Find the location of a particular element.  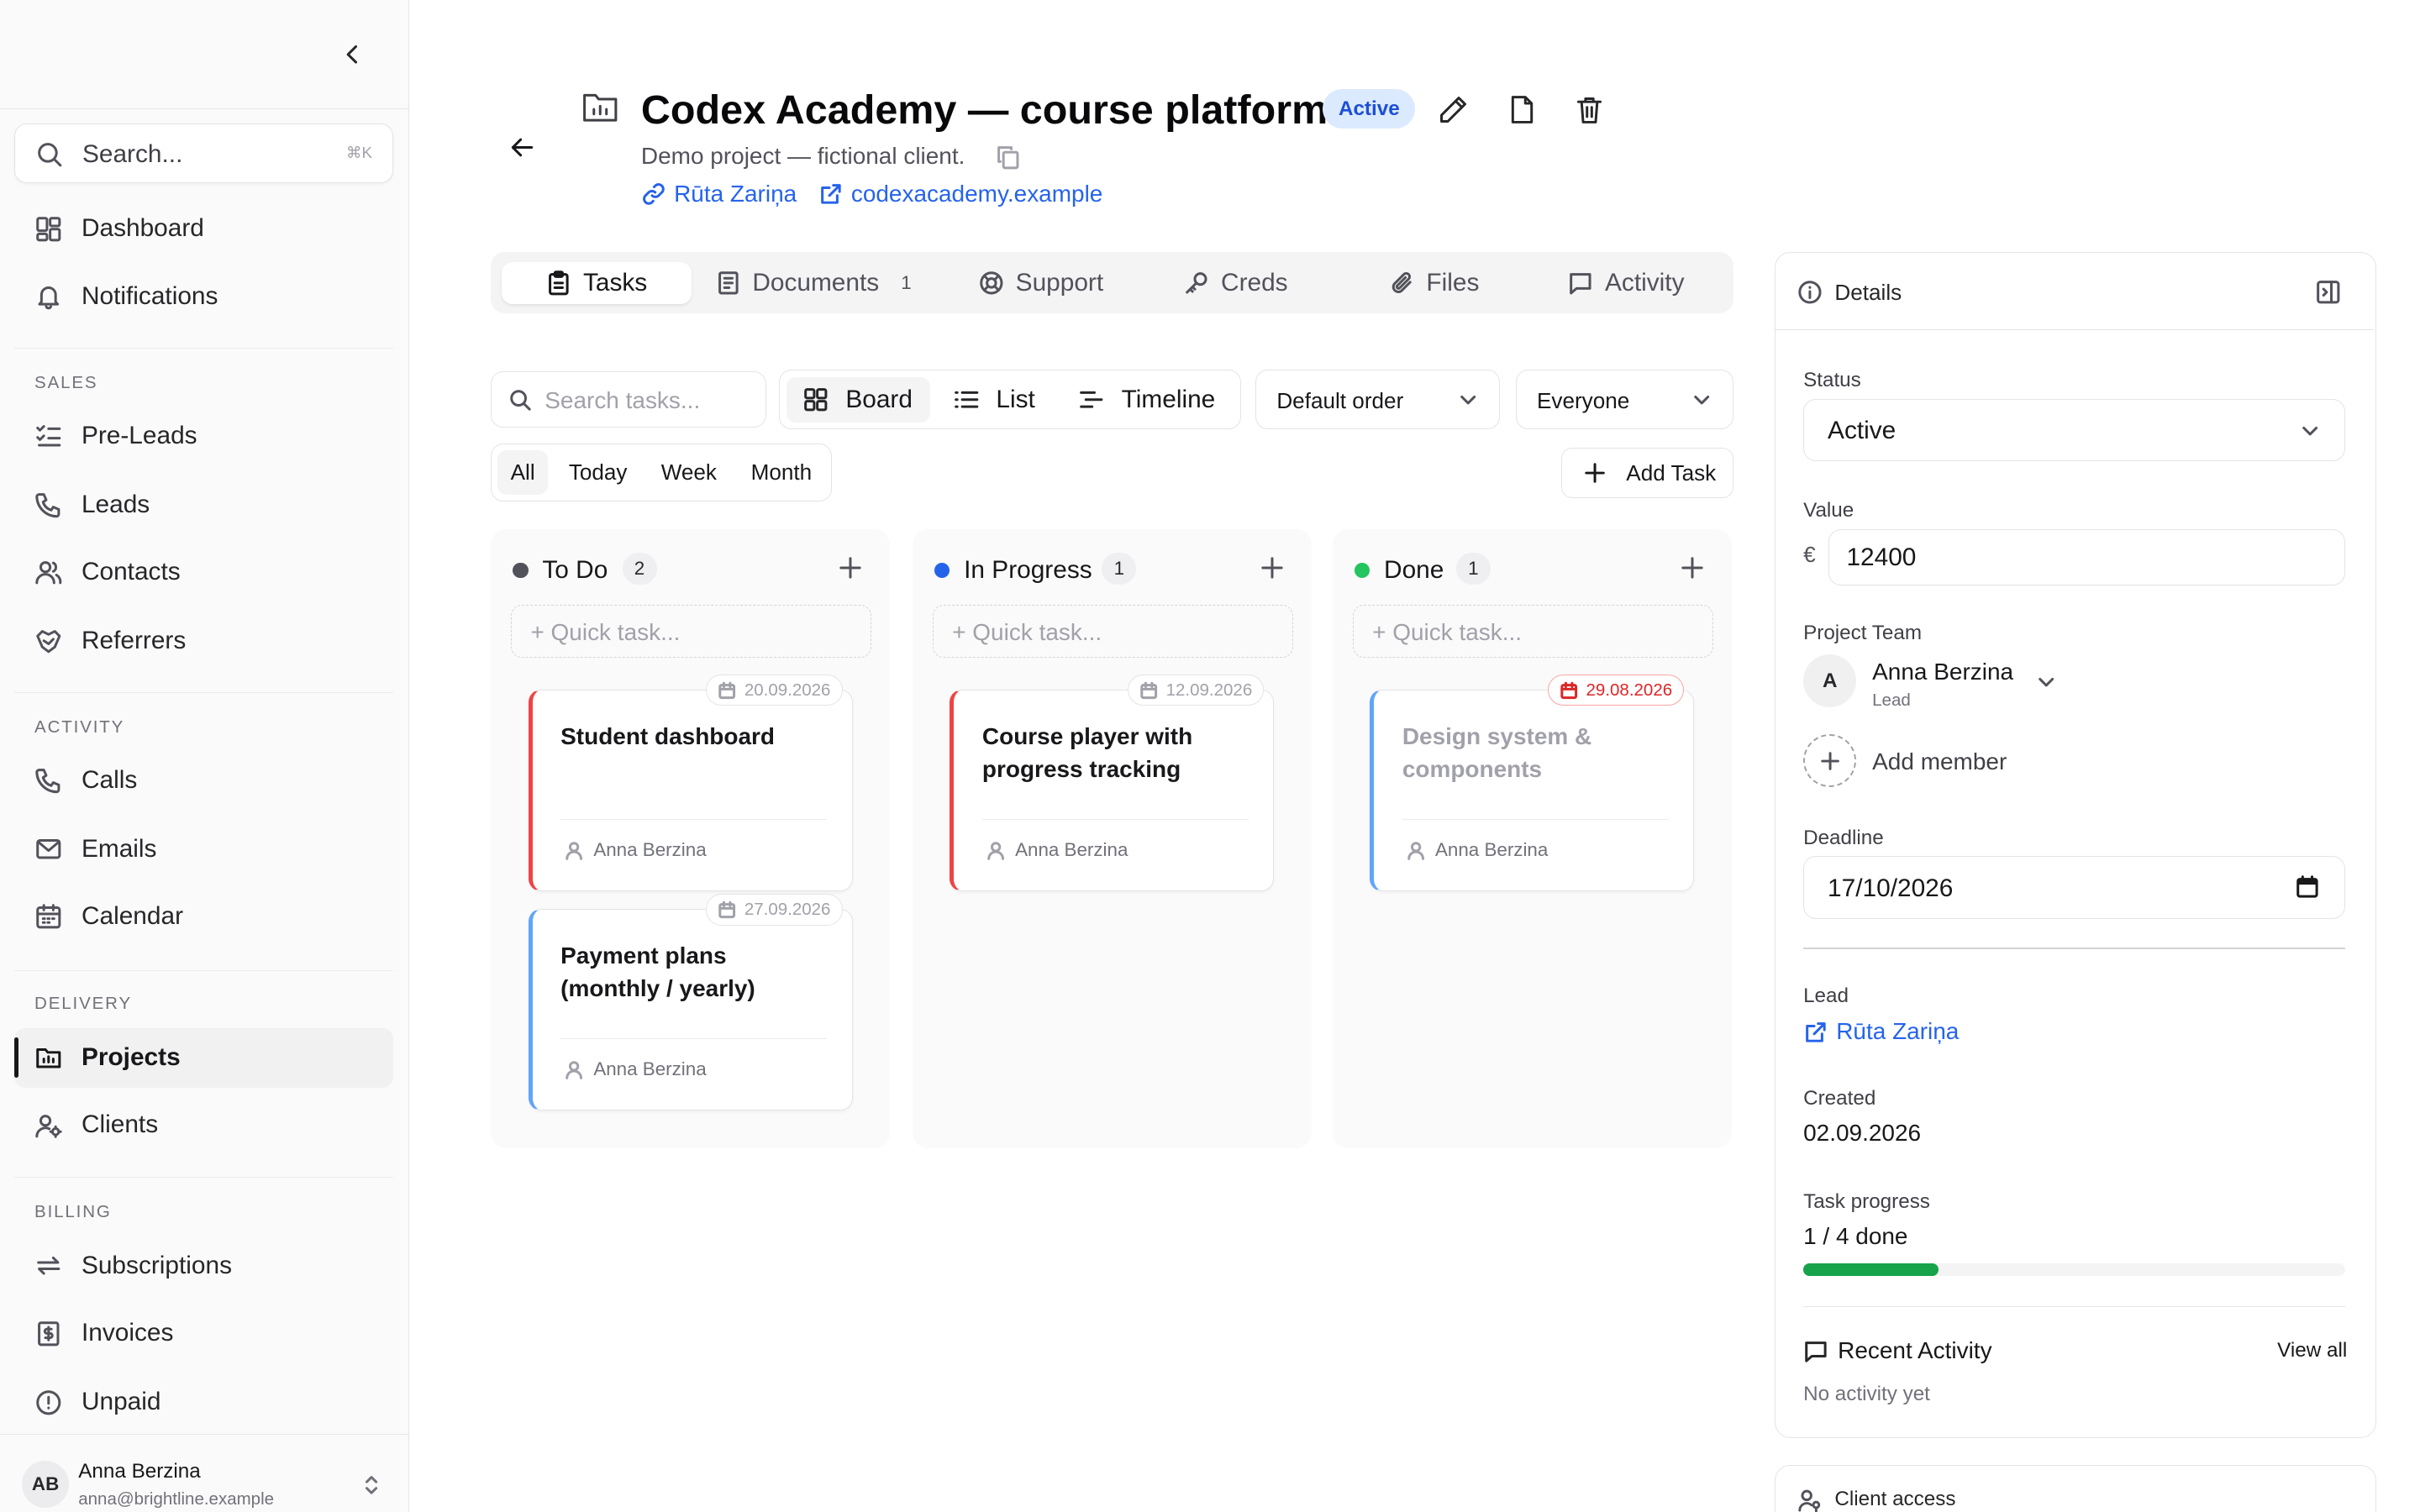

document-icon is located at coordinates (1522, 109).